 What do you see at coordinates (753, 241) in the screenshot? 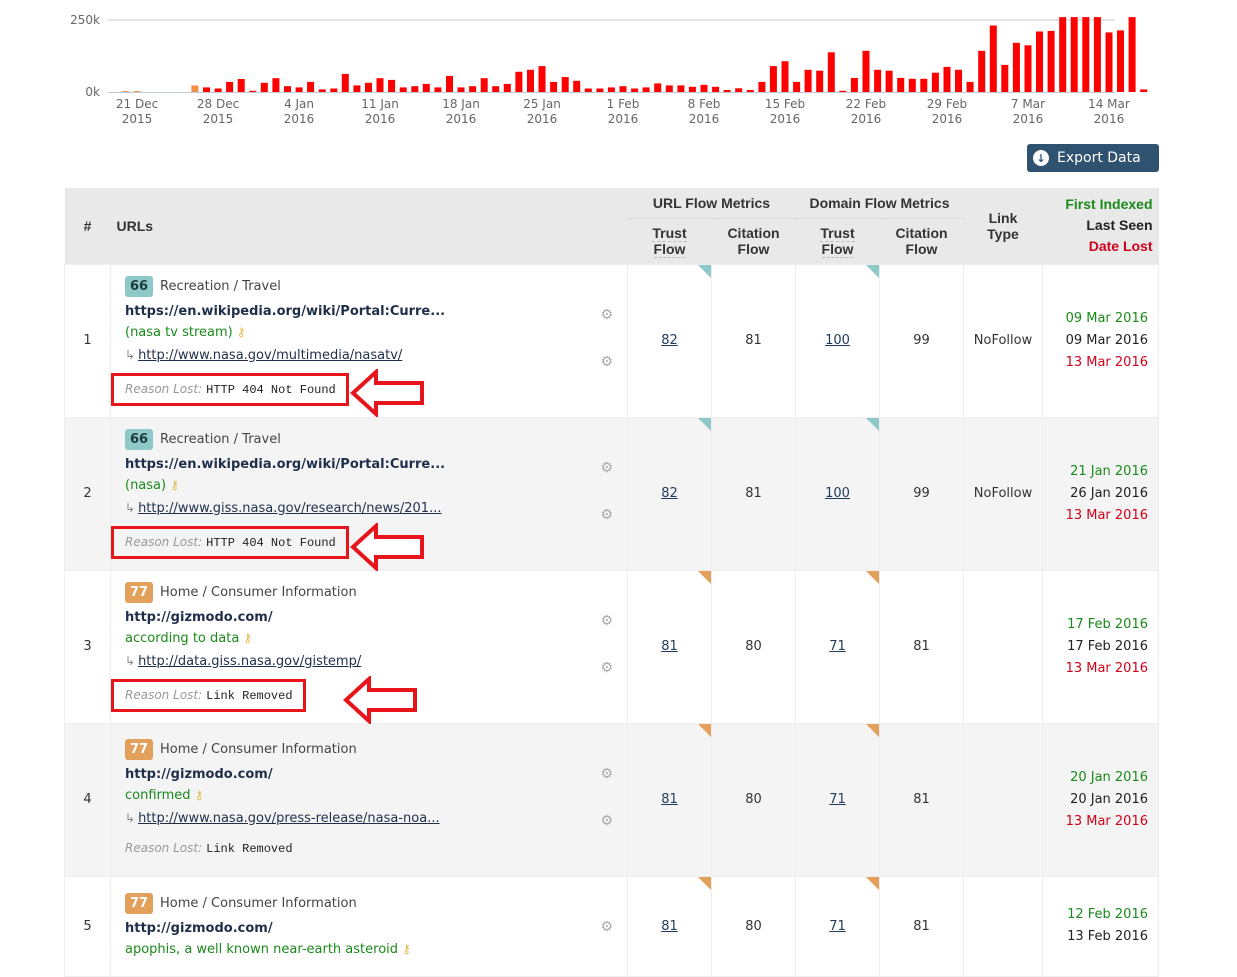
I see `column-header-url-citation-flow: Citation Flow` at bounding box center [753, 241].